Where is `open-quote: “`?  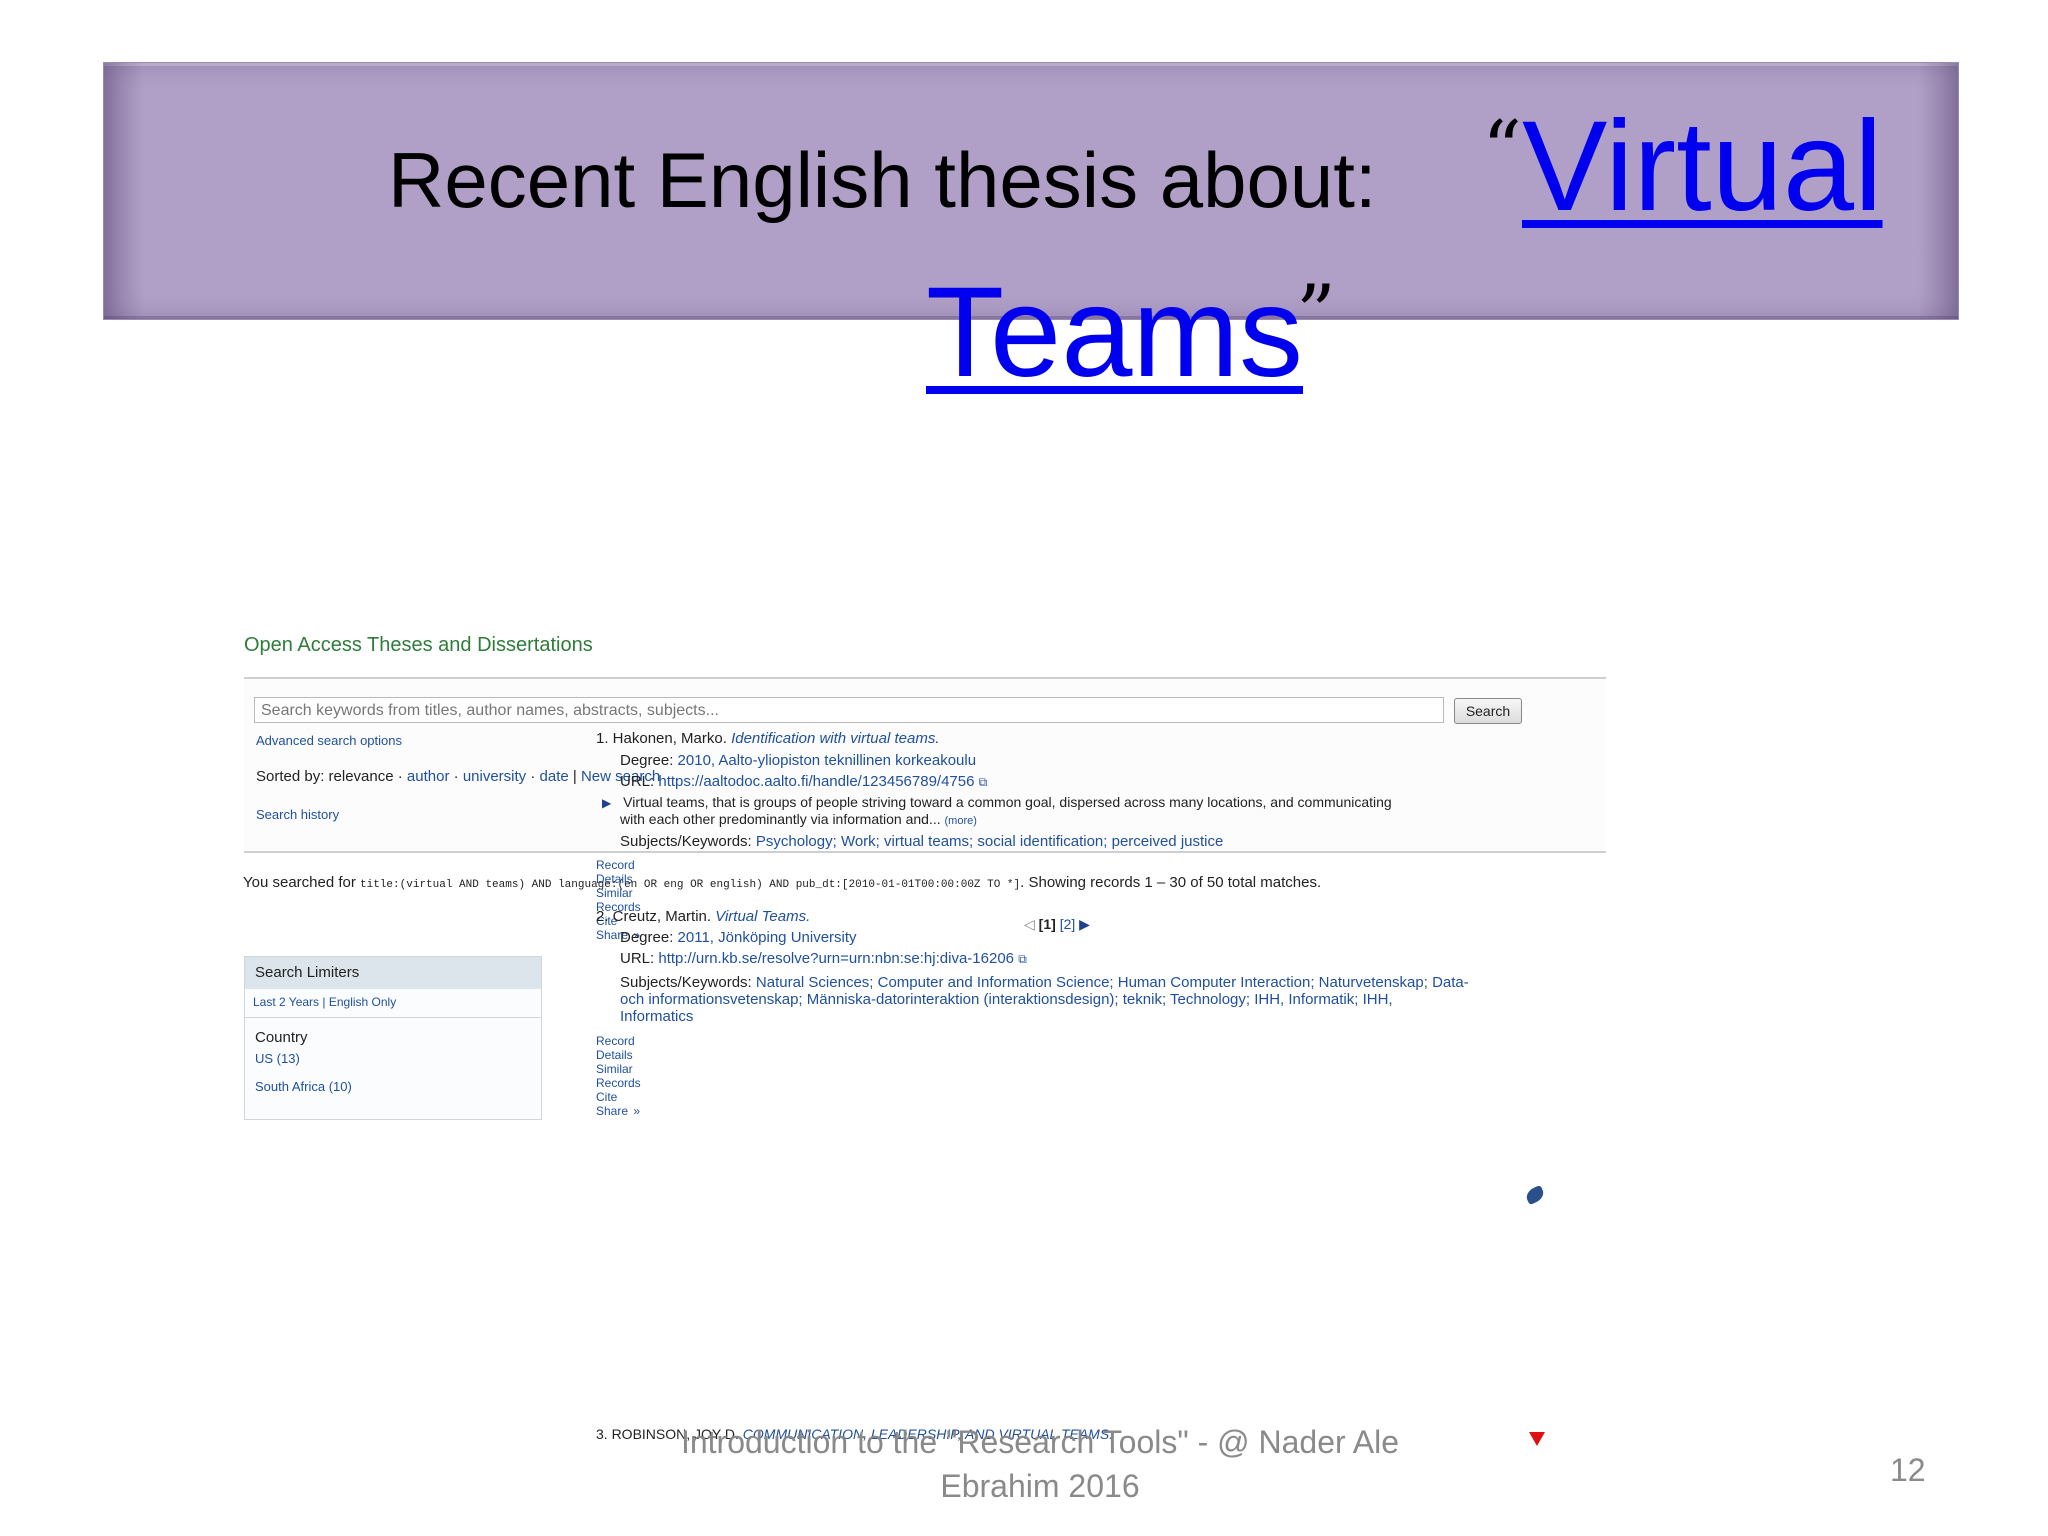 open-quote: “ is located at coordinates (1502, 150).